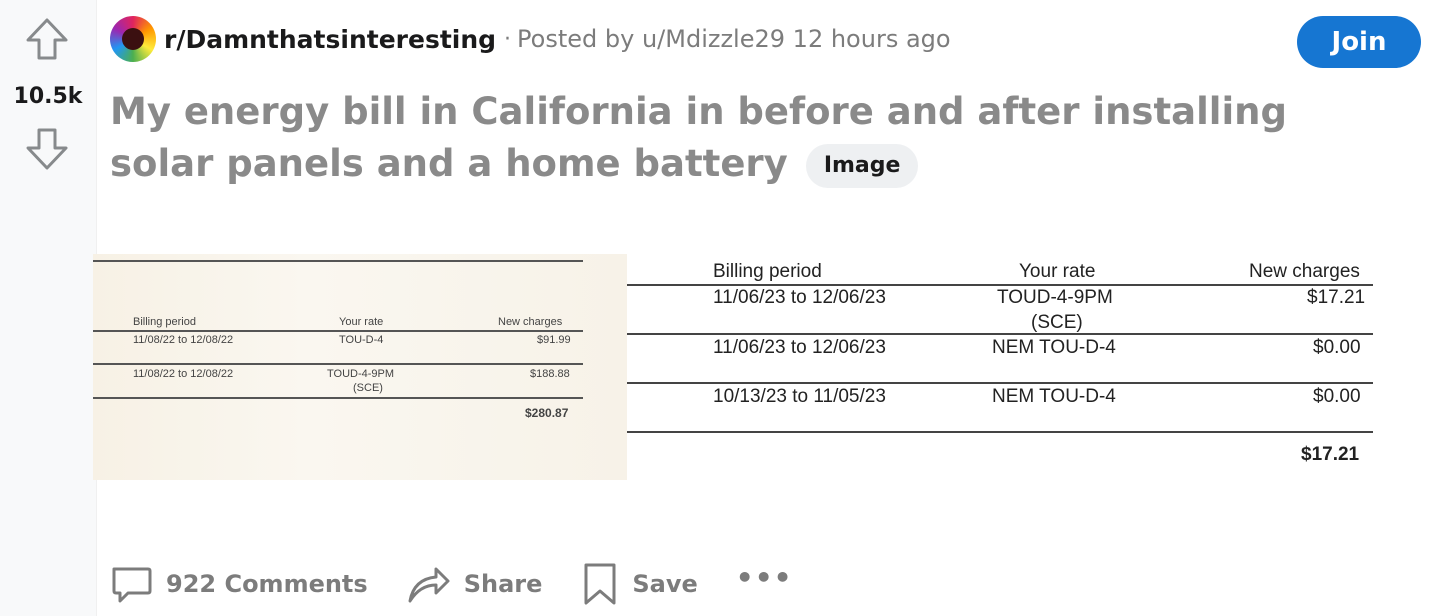  What do you see at coordinates (547, 413) in the screenshot?
I see `old-total: $280.87` at bounding box center [547, 413].